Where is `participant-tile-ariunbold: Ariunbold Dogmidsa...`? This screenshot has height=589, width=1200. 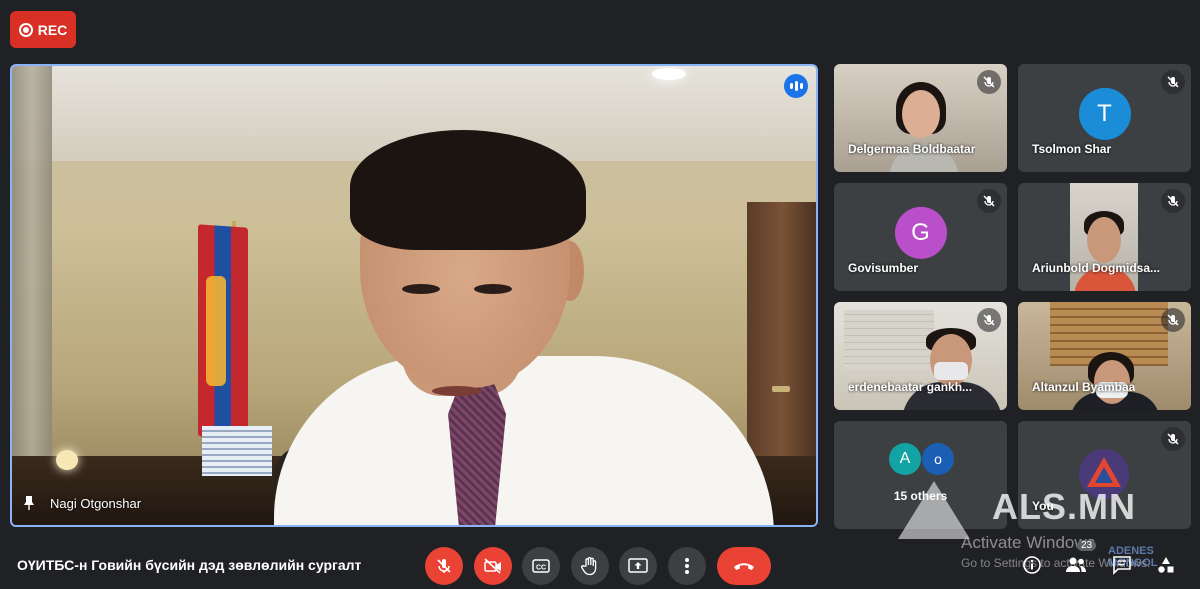 participant-tile-ariunbold: Ariunbold Dogmidsa... is located at coordinates (1104, 237).